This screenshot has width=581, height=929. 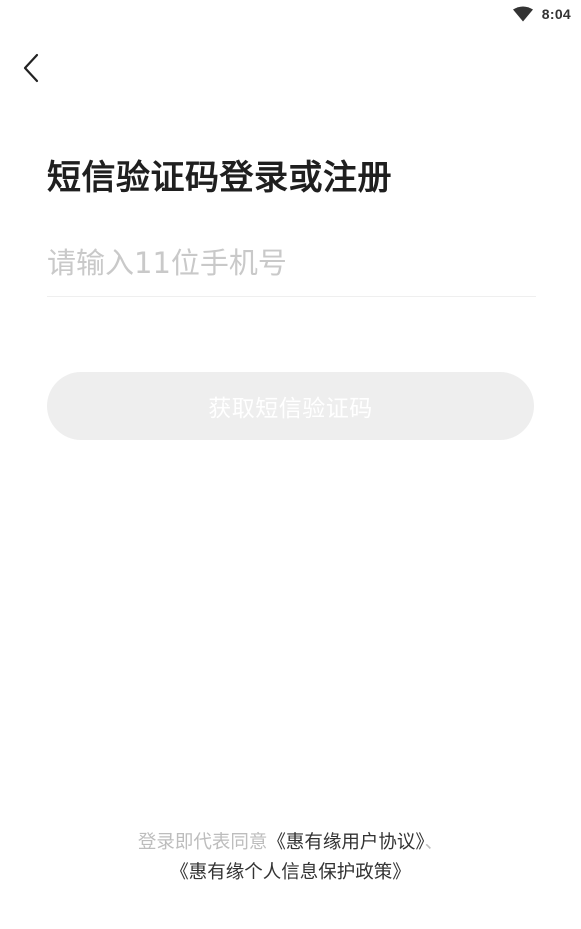 What do you see at coordinates (345, 842) in the screenshot?
I see `user-agreement-link: 《惠有缘用户协议》` at bounding box center [345, 842].